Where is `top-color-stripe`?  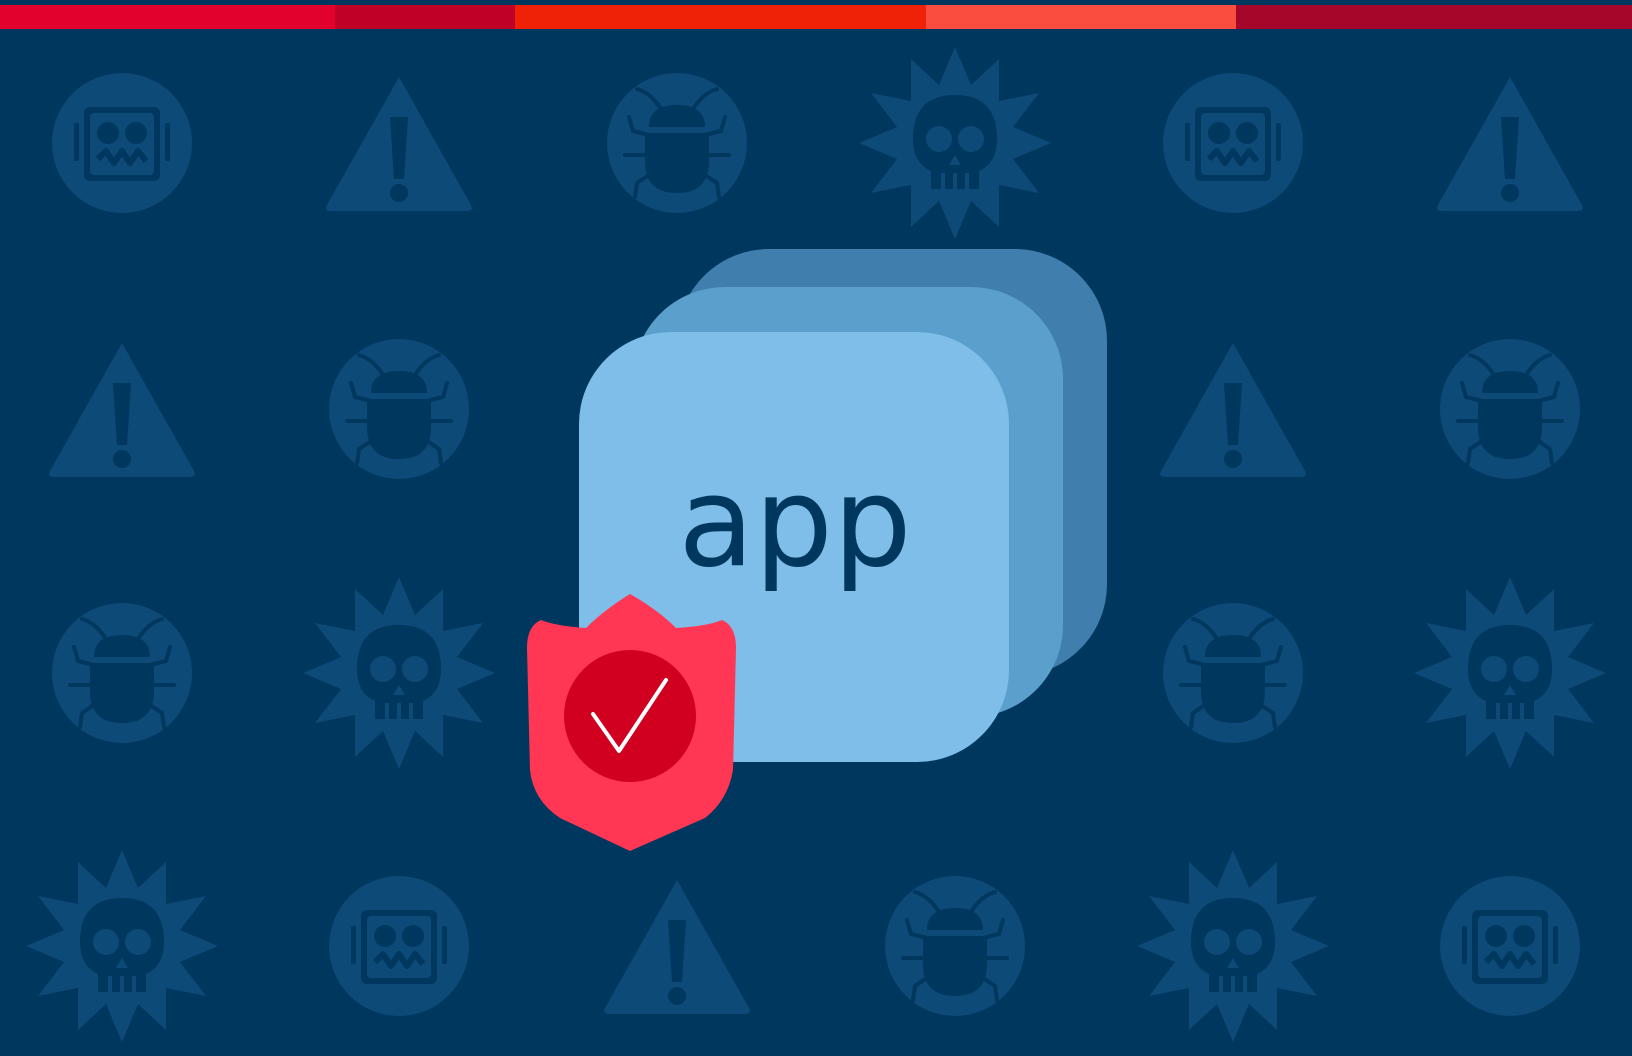 top-color-stripe is located at coordinates (816, 17).